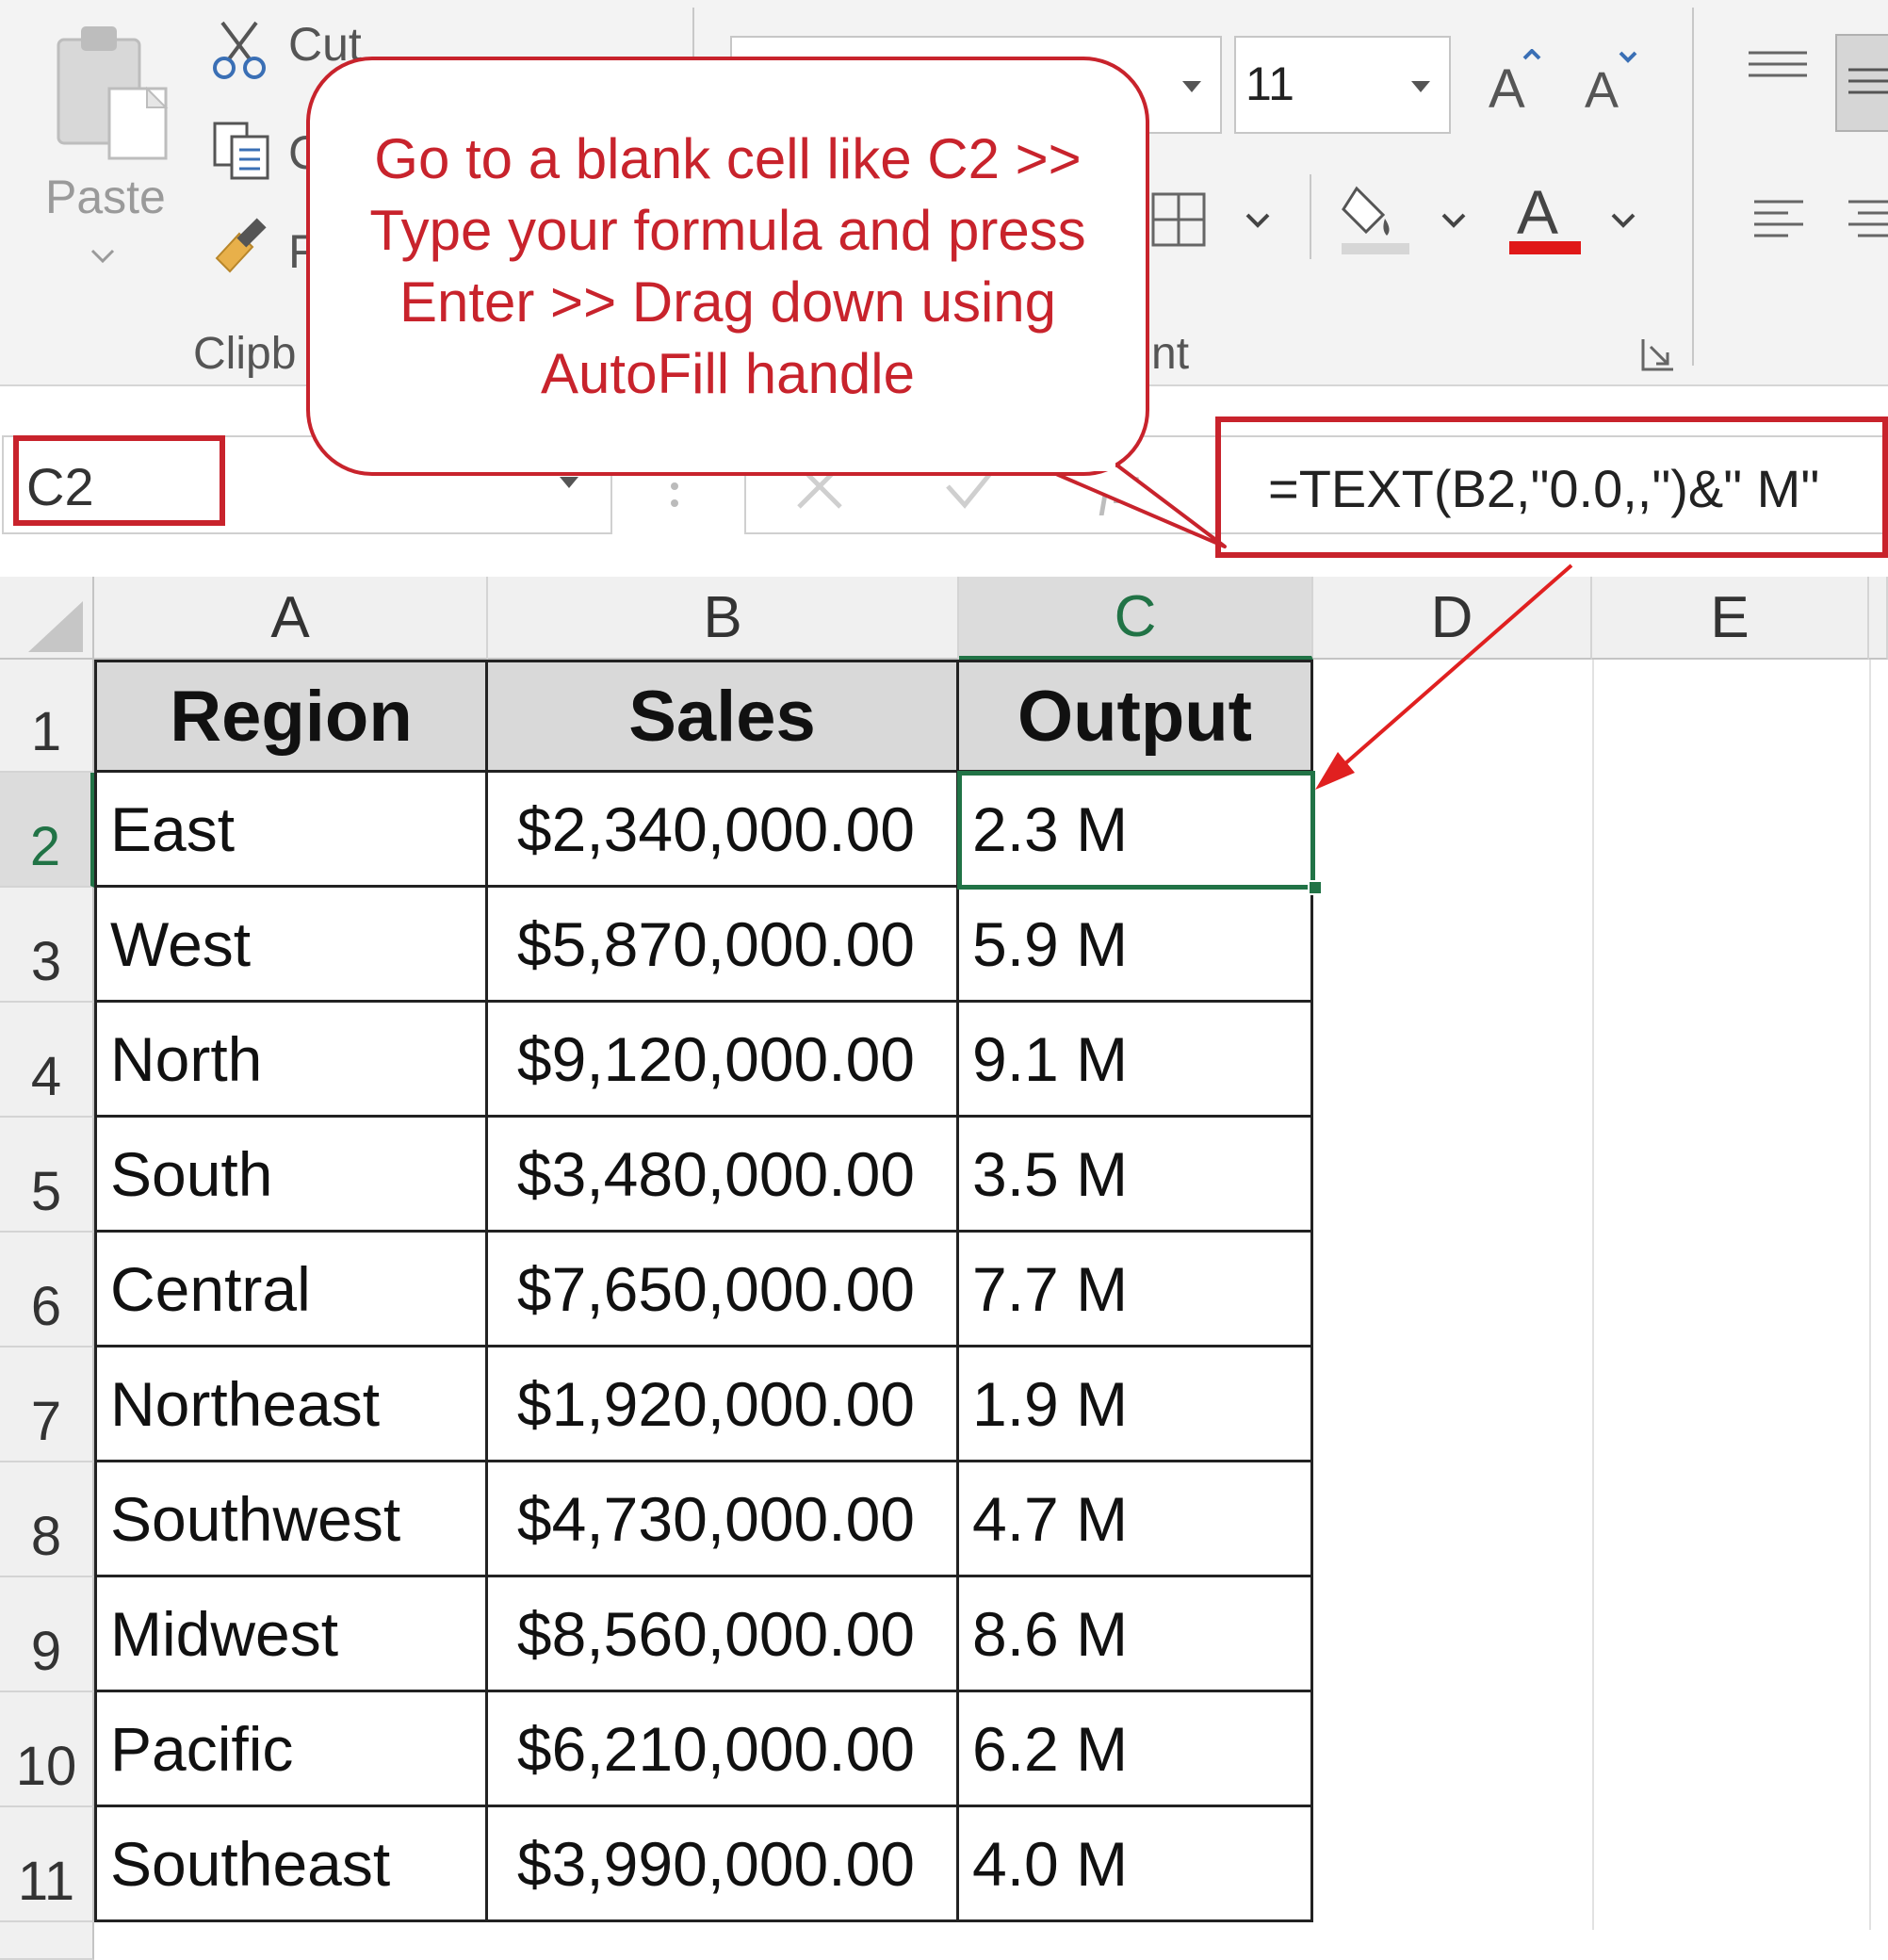 The width and height of the screenshot is (1888, 1960). I want to click on column-header-e: E, so click(1730, 618).